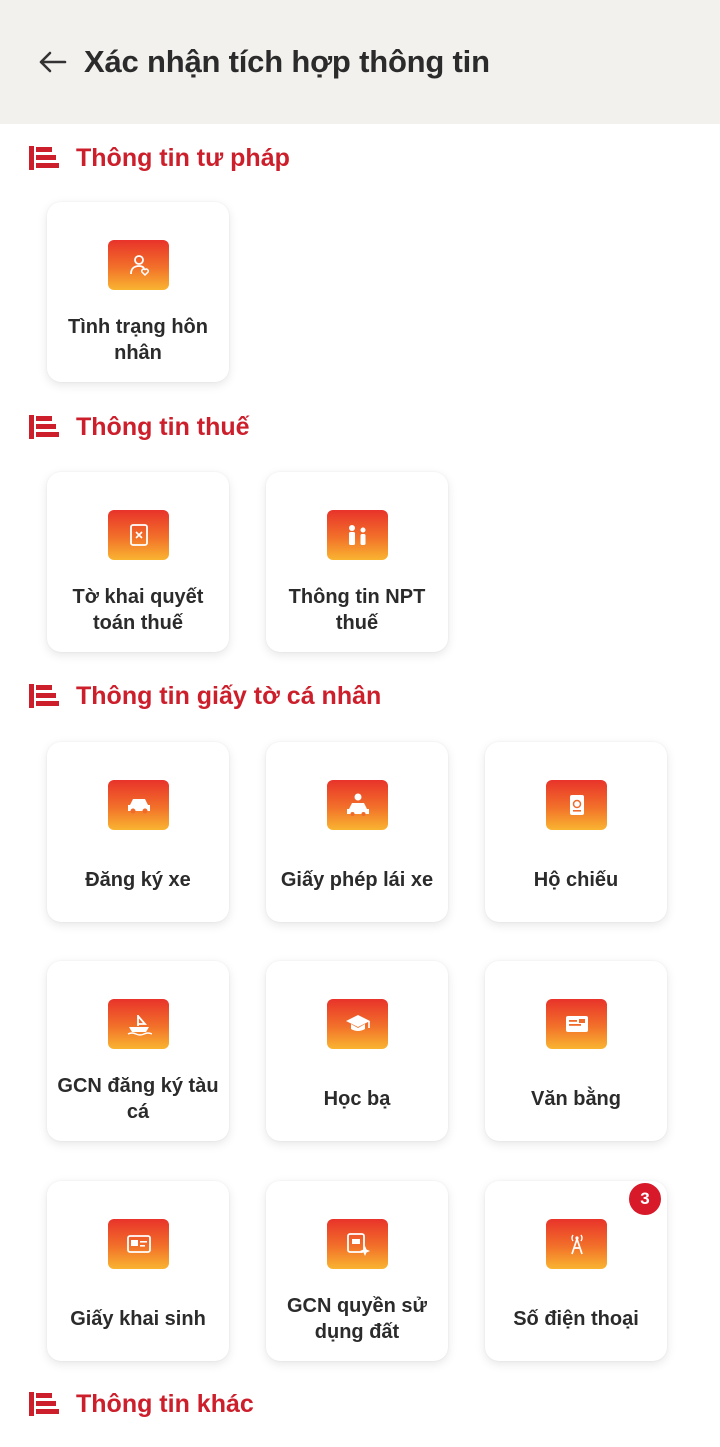 The image size is (720, 1447). Describe the element at coordinates (229, 695) in the screenshot. I see `section-title: Thông tin giấy tờ cá nhân` at that location.